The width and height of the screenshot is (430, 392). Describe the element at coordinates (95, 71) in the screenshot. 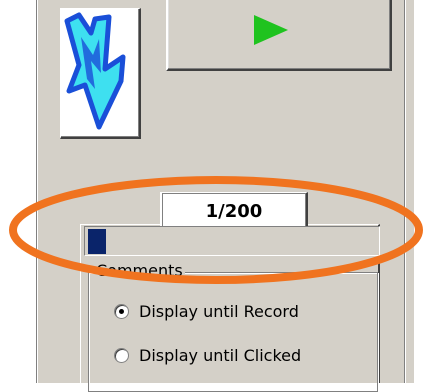

I see `down-arrow-icon` at that location.